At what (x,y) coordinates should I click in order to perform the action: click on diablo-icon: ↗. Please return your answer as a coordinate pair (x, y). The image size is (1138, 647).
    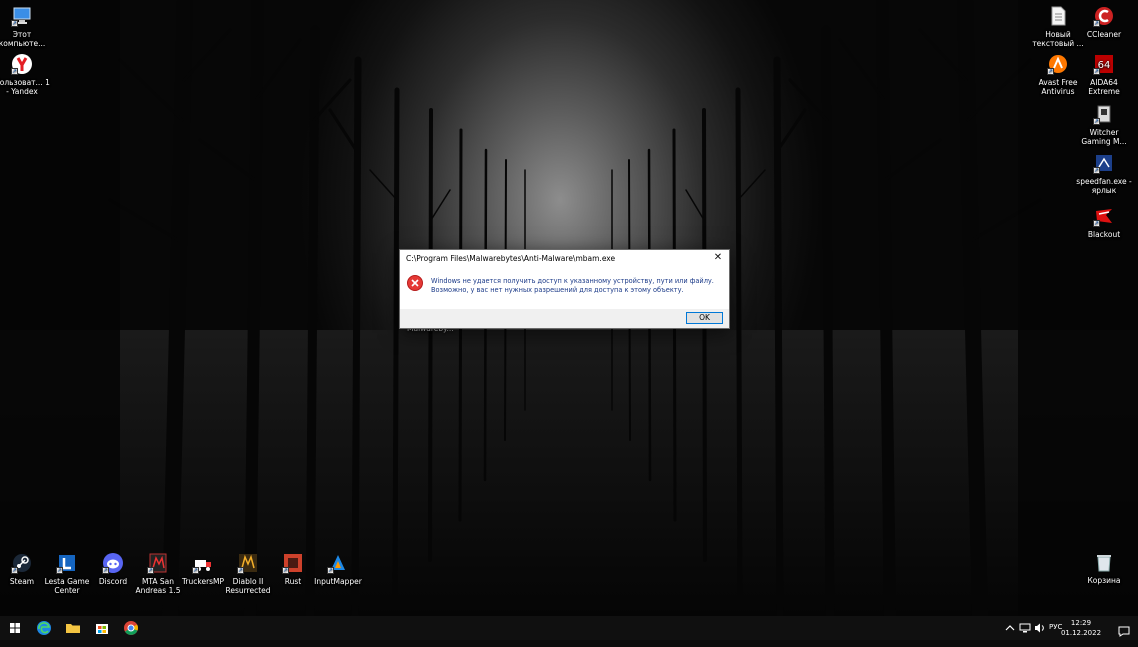
    Looking at the image, I should click on (248, 563).